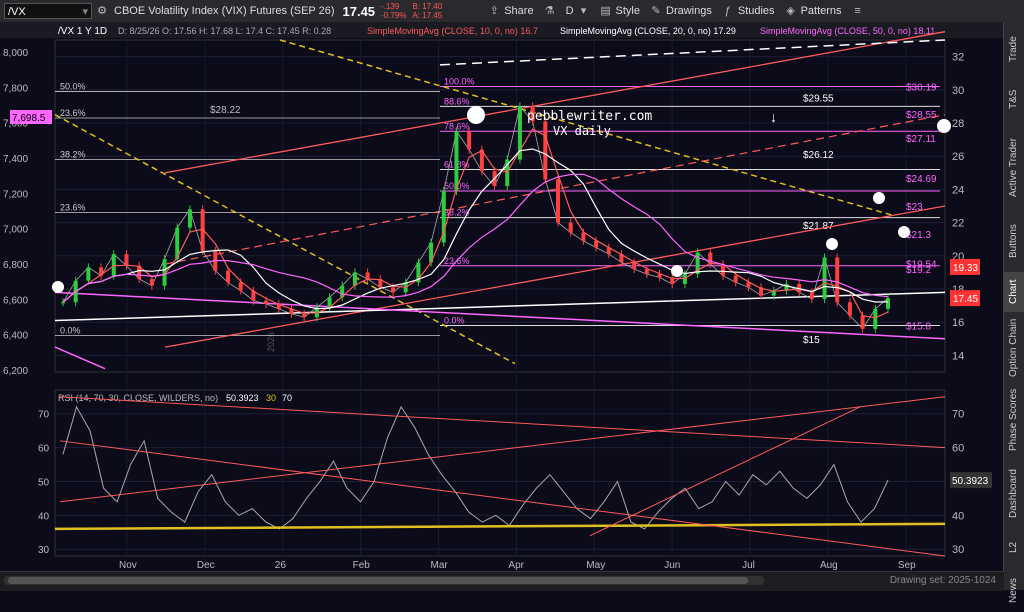  I want to click on dropdown-icon: ▾, so click(85, 12).